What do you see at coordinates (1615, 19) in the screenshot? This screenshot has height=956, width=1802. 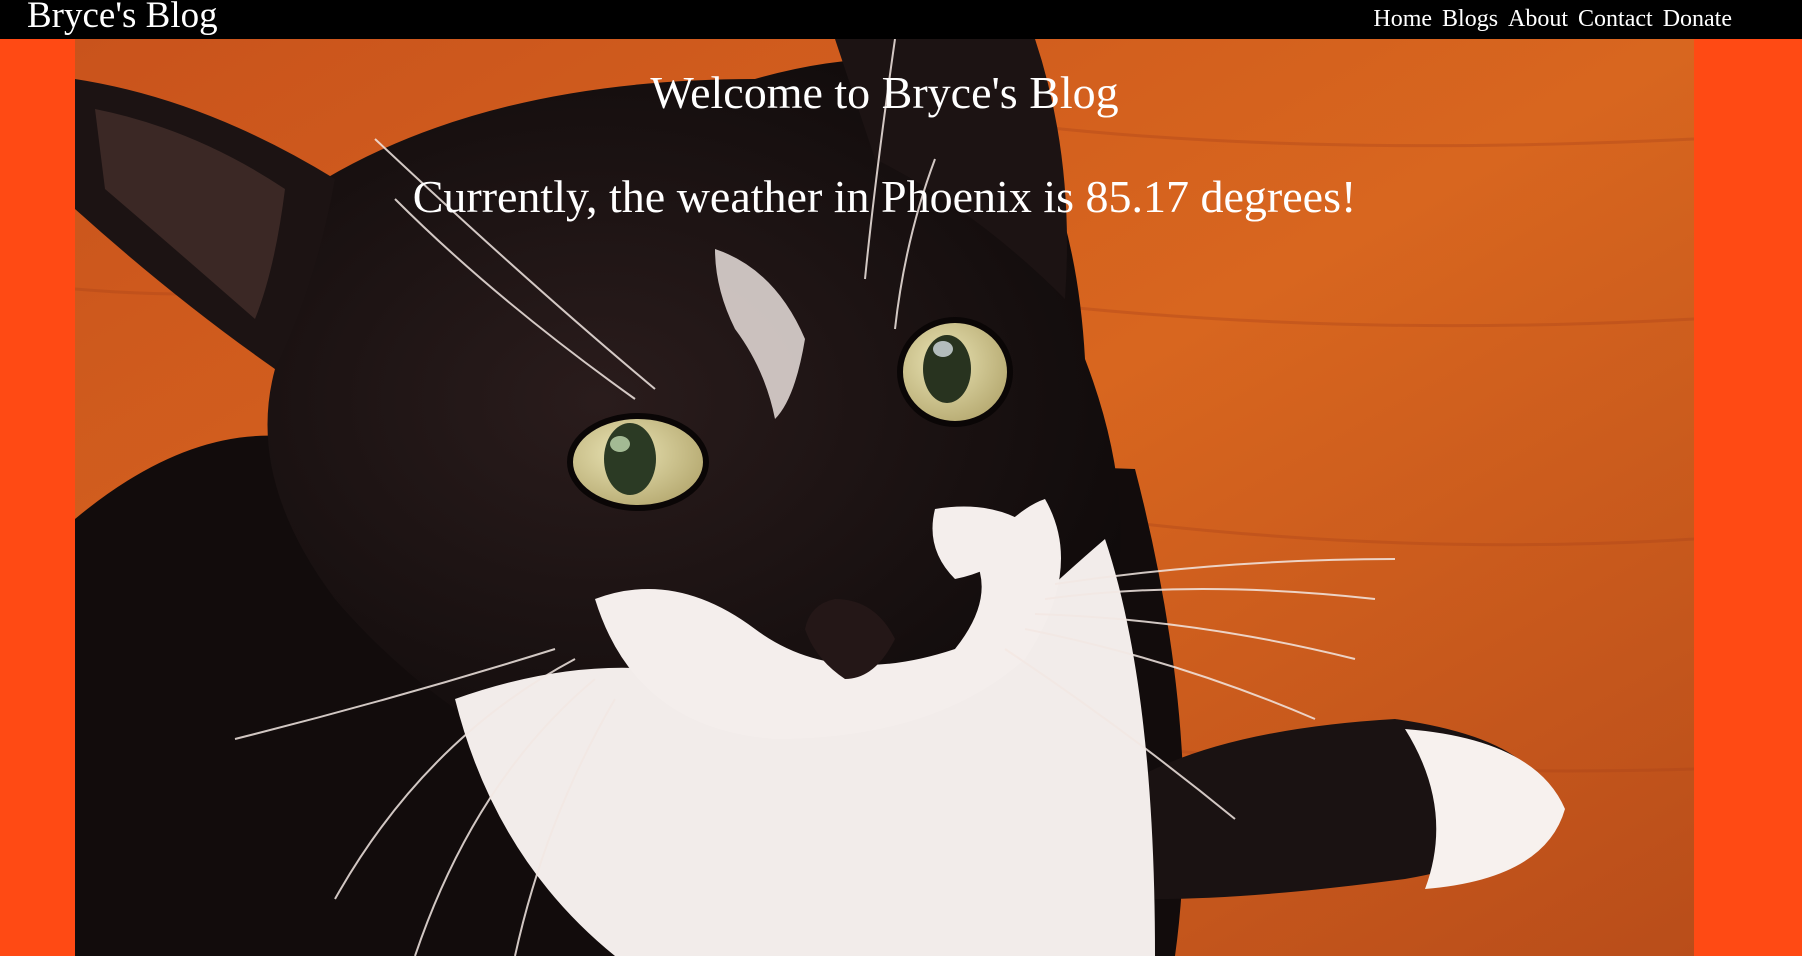 I see `nav-link-contact: Contact` at bounding box center [1615, 19].